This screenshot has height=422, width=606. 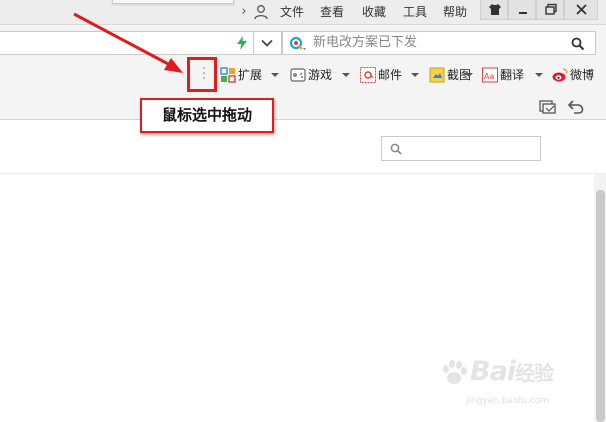 I want to click on baidu-jingyan-watermark: Bai经验 jingyan.baidu.com, so click(x=515, y=385).